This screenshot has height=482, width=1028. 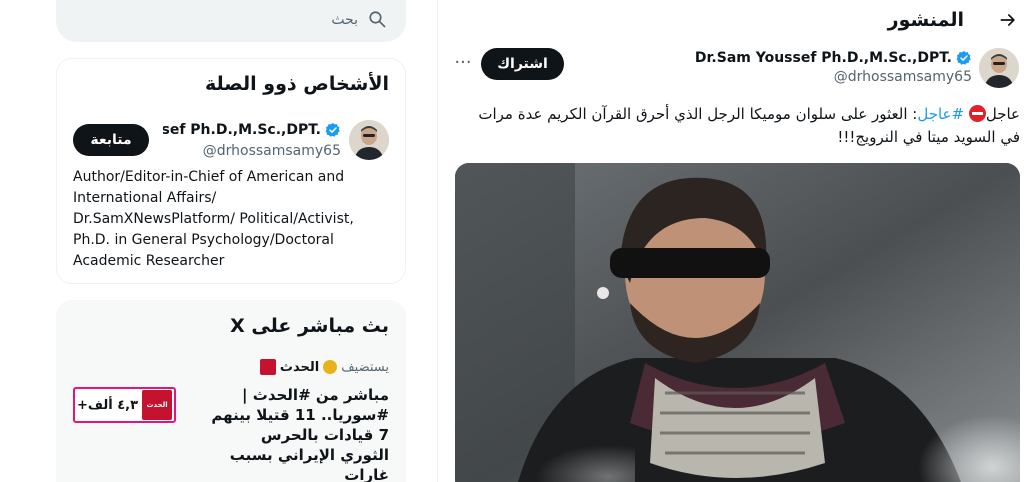 What do you see at coordinates (522, 64) in the screenshot?
I see `subscribe-button: اشتراك` at bounding box center [522, 64].